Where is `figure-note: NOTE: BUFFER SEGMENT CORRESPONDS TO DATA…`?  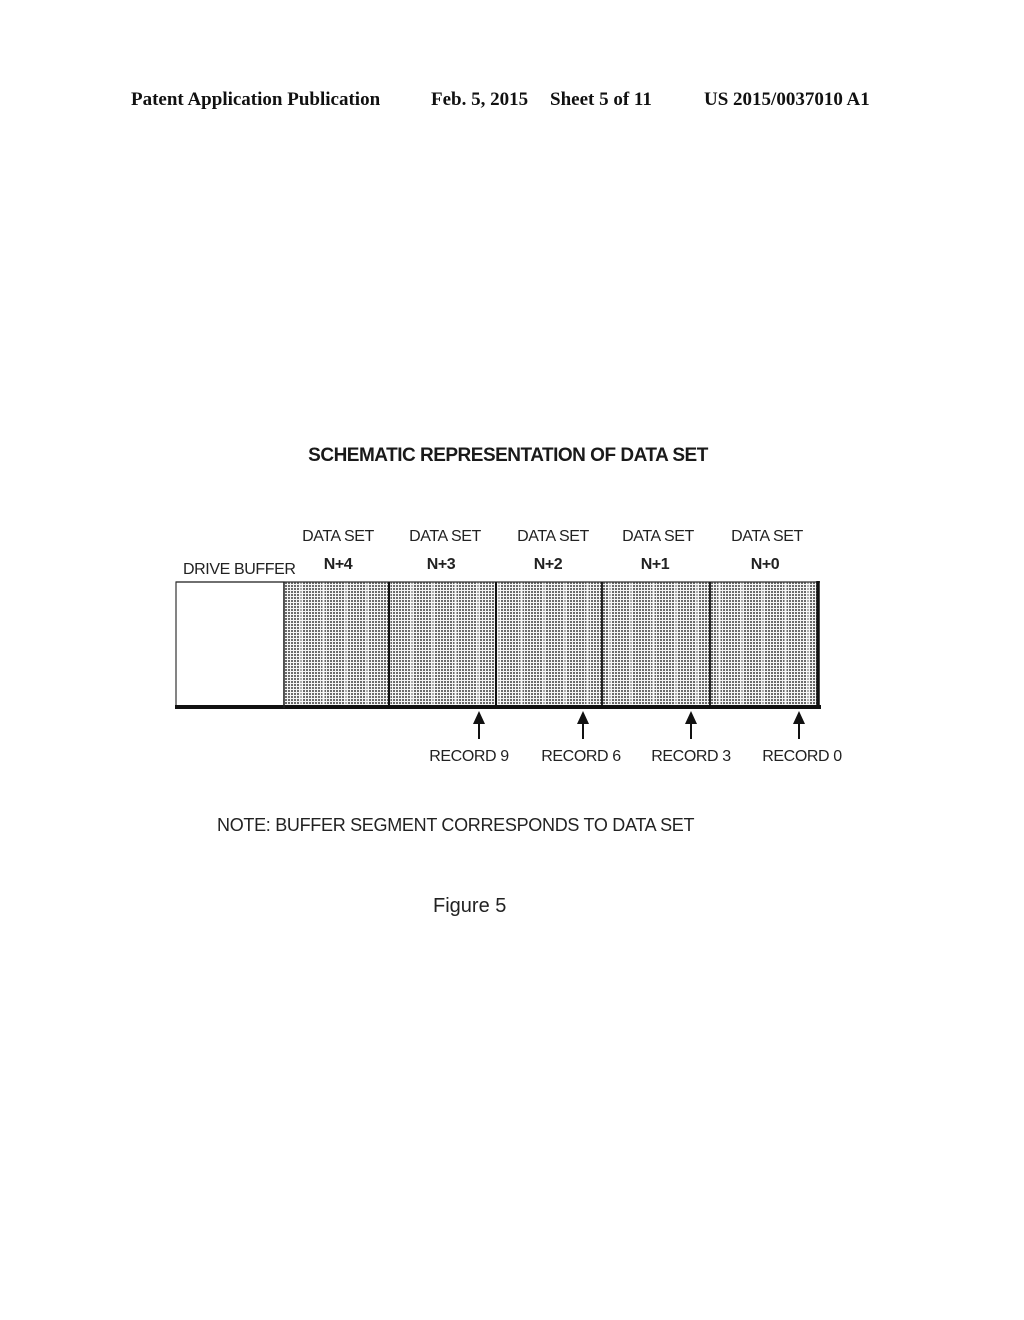
figure-note: NOTE: BUFFER SEGMENT CORRESPONDS TO DATA… is located at coordinates (456, 825).